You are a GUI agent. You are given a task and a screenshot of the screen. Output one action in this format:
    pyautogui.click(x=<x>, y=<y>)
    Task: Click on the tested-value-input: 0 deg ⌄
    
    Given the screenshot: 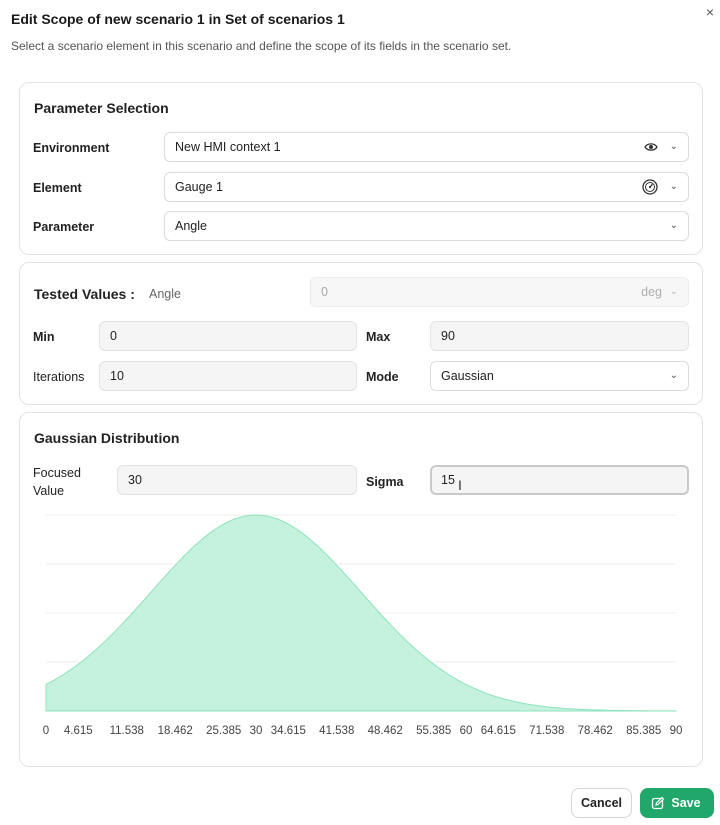 What is the action you would take?
    pyautogui.click(x=499, y=292)
    